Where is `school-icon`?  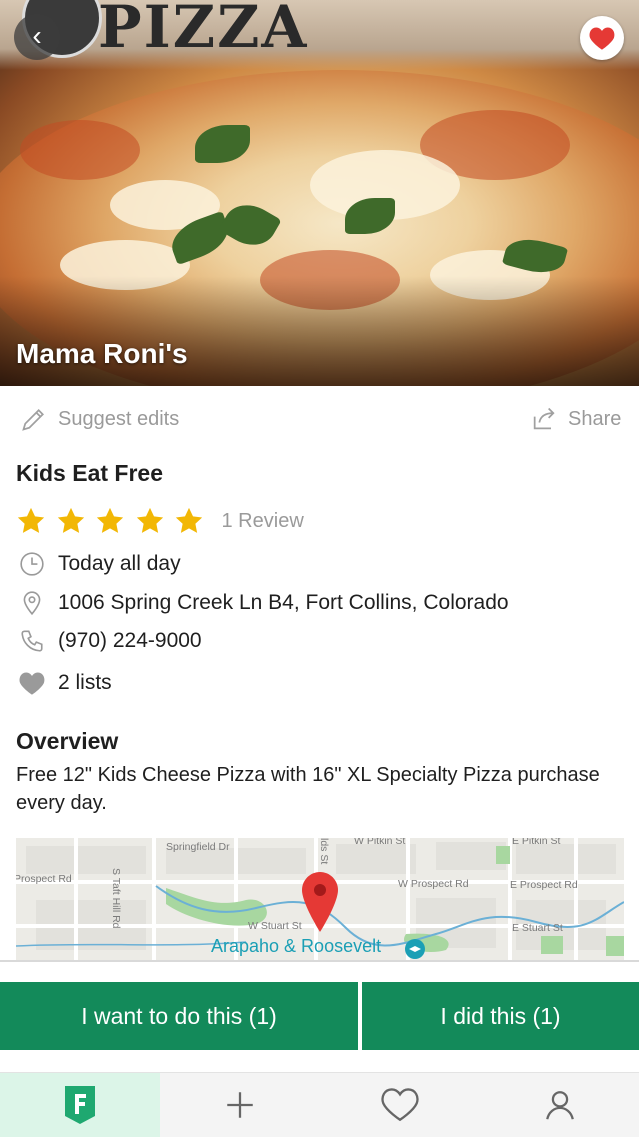 school-icon is located at coordinates (415, 949).